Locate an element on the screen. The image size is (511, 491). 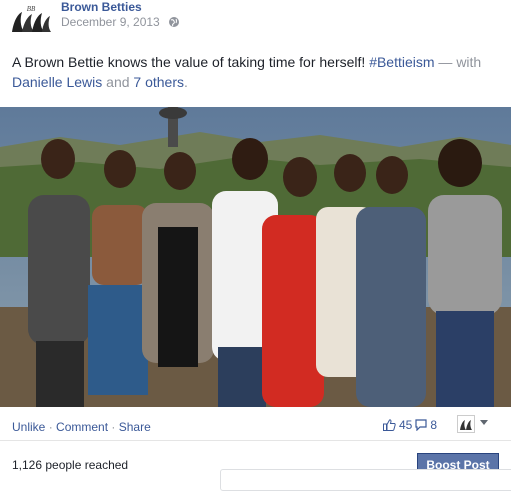
globe-icon is located at coordinates (174, 22).